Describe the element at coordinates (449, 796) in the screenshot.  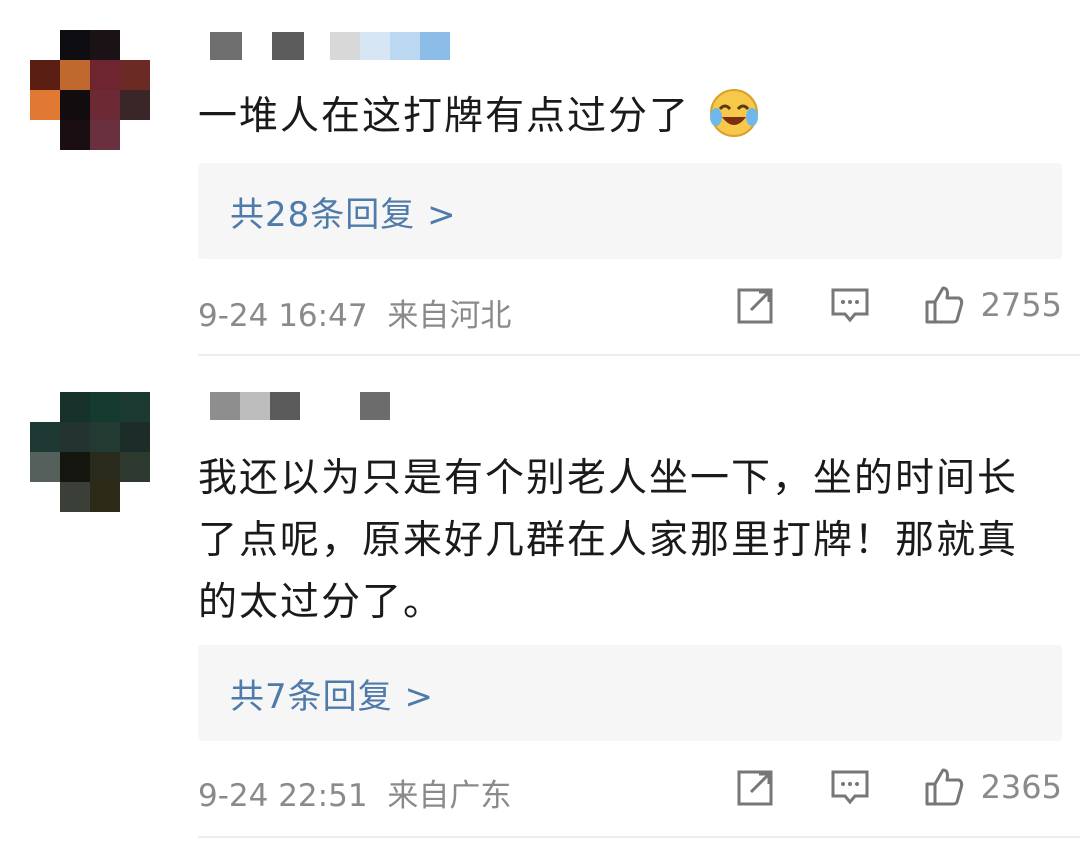
I see `comment-location: 来自广东` at that location.